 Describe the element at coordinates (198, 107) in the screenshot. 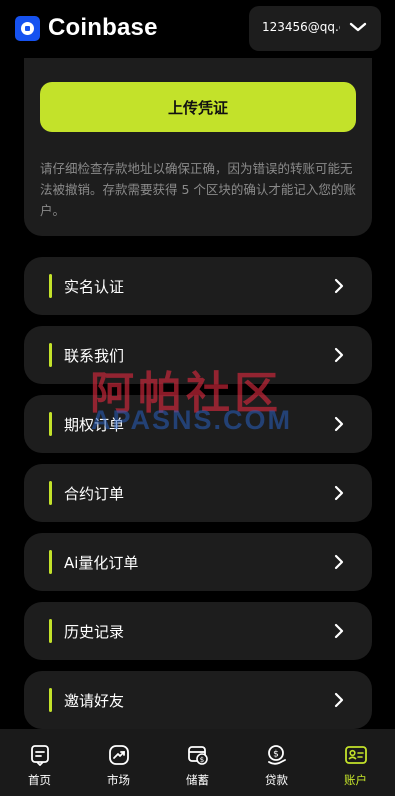

I see `upload-proof-button: 上传凭证` at that location.